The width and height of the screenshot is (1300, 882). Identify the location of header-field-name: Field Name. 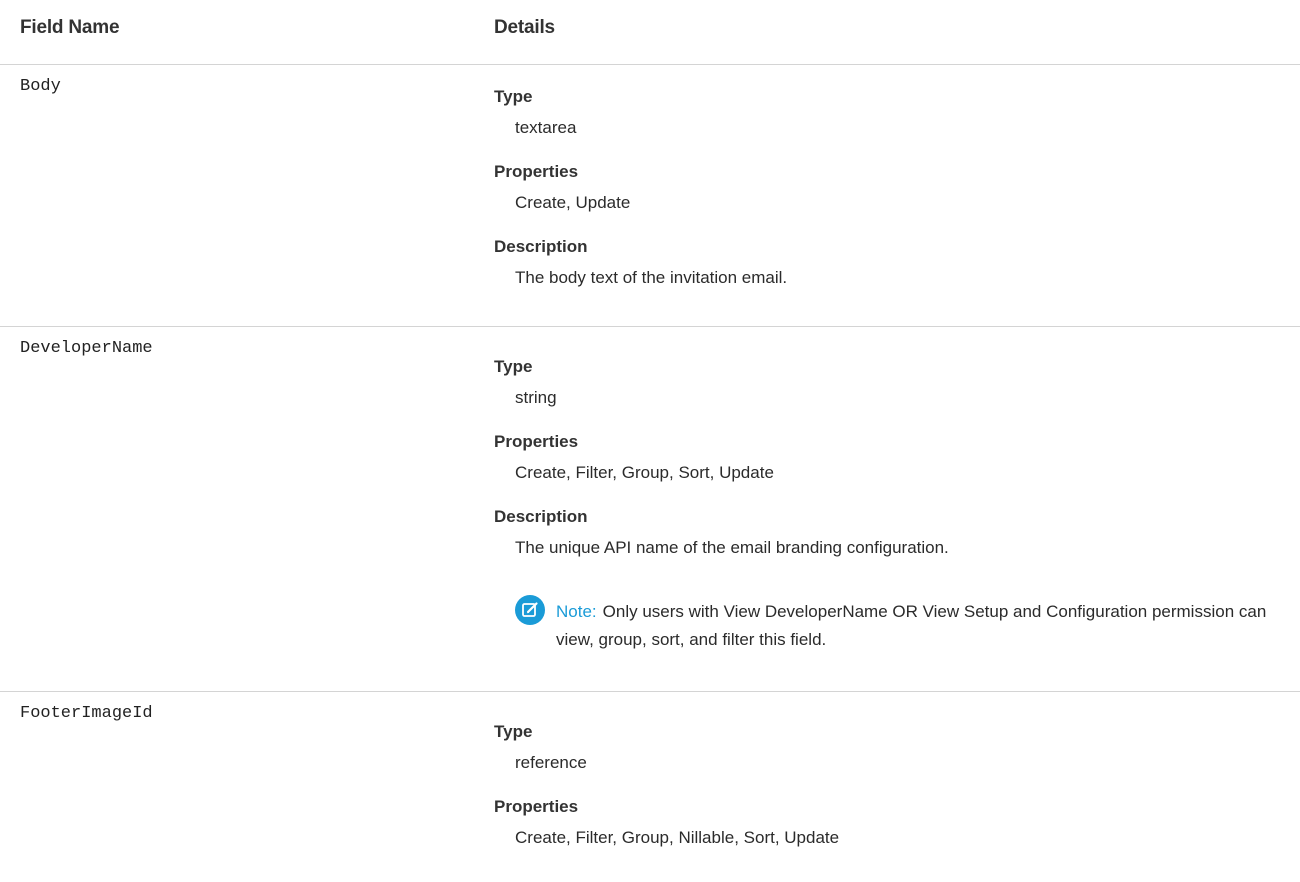
(70, 27).